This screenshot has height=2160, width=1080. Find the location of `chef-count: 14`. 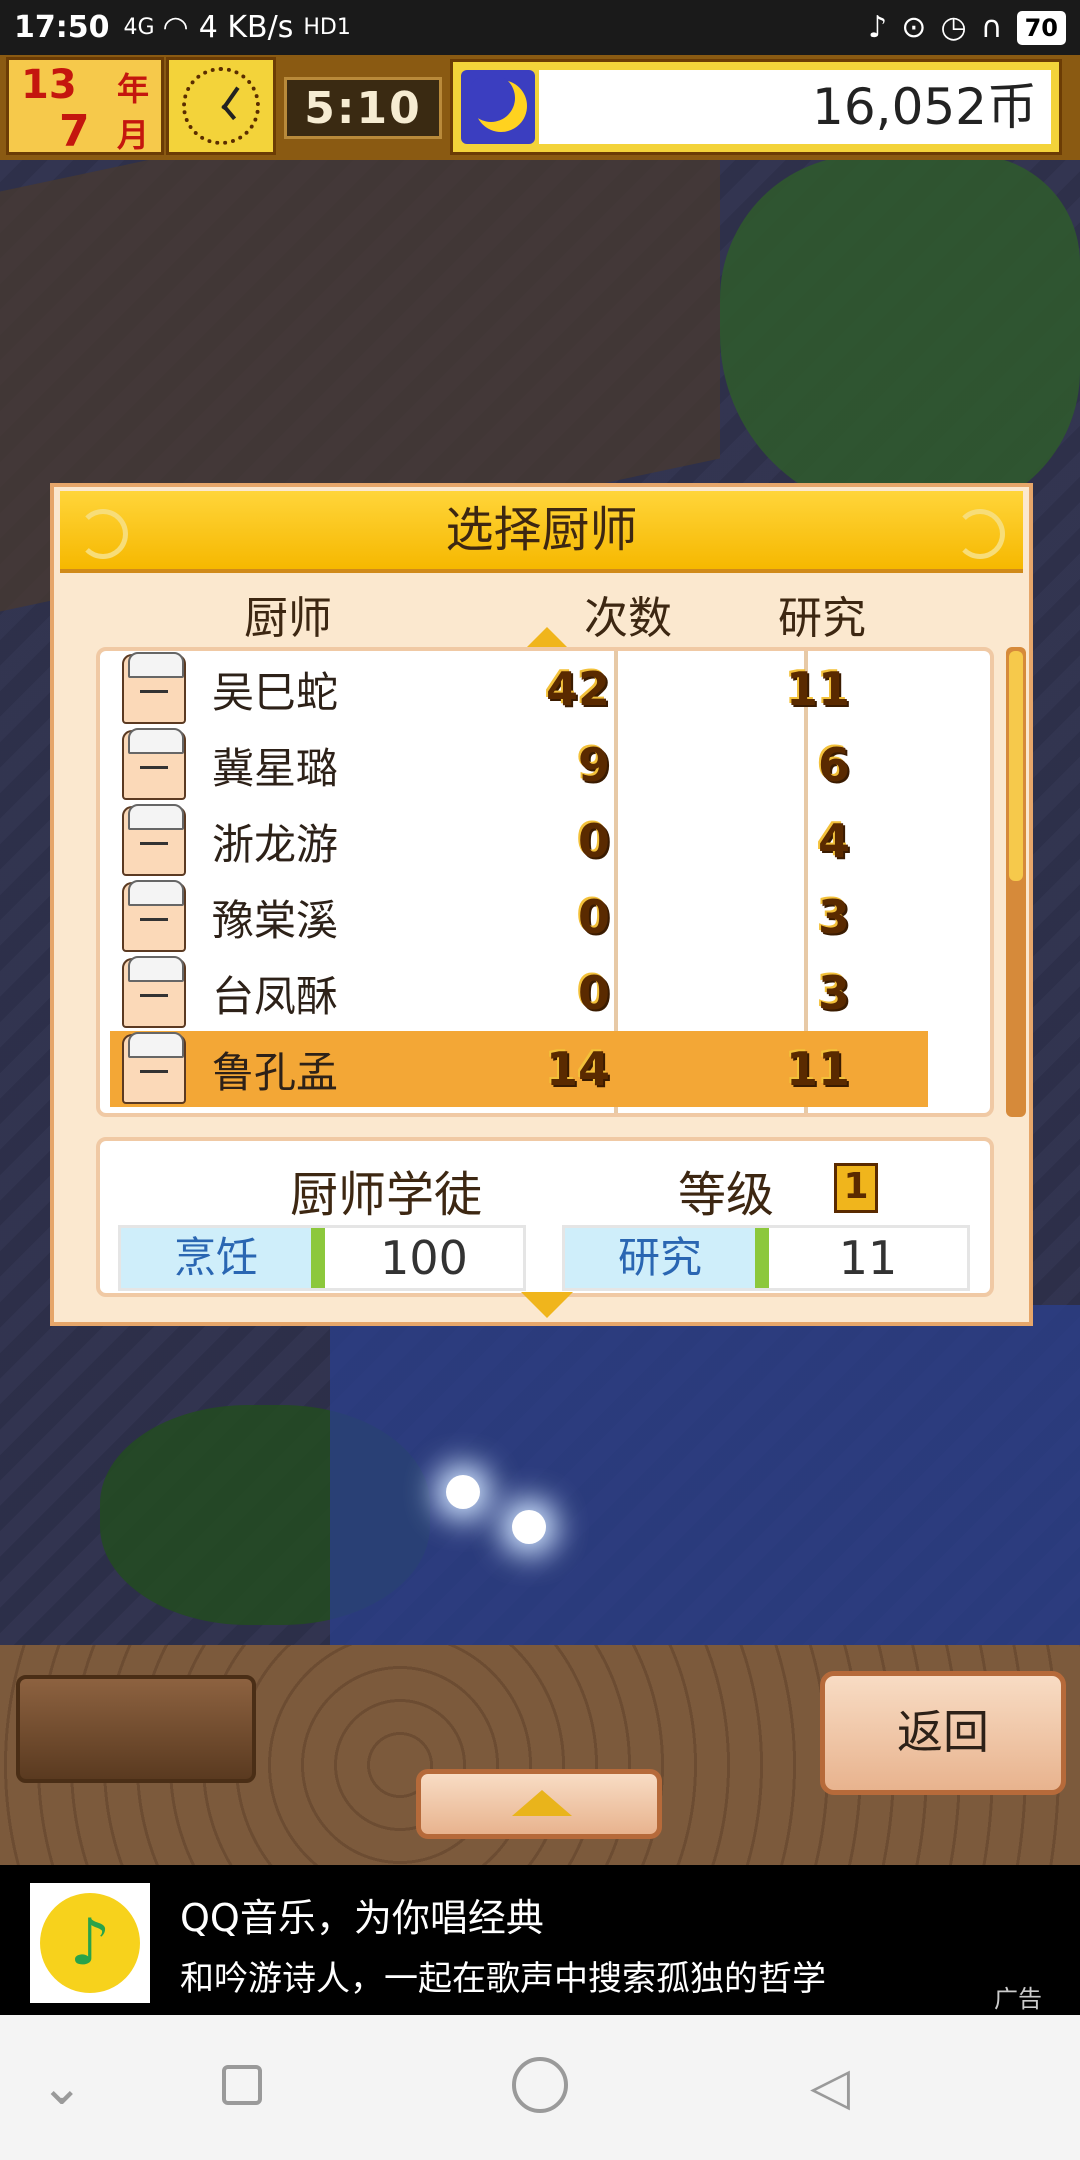

chef-count: 14 is located at coordinates (577, 1069).